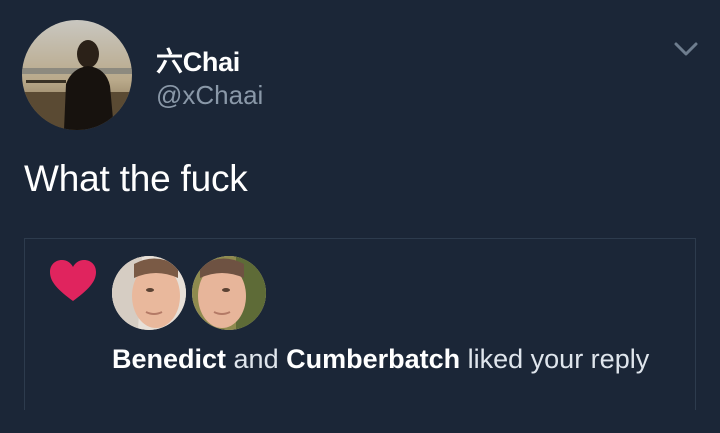 This screenshot has width=720, height=433. I want to click on liker-name-1: Benedict, so click(169, 359).